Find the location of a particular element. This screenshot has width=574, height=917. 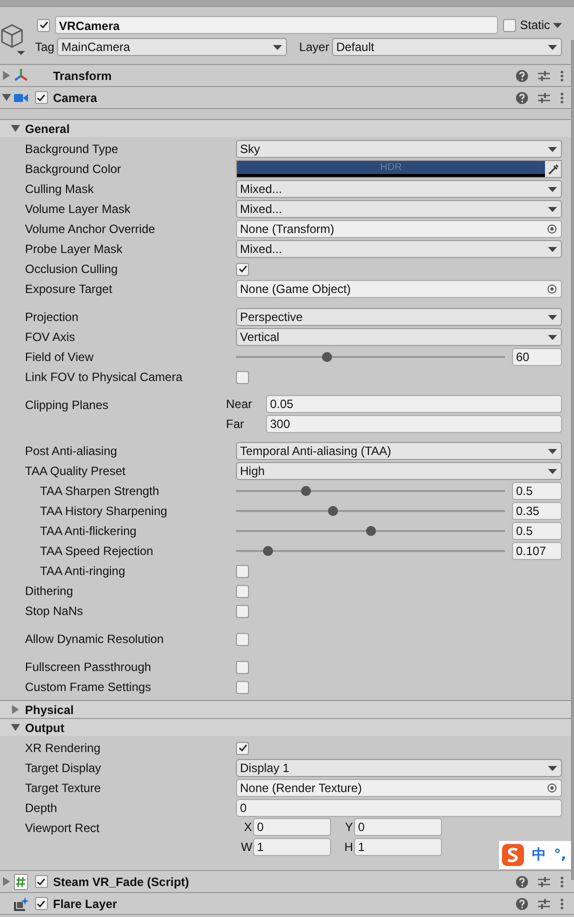

number-field: 0.05 is located at coordinates (414, 404).